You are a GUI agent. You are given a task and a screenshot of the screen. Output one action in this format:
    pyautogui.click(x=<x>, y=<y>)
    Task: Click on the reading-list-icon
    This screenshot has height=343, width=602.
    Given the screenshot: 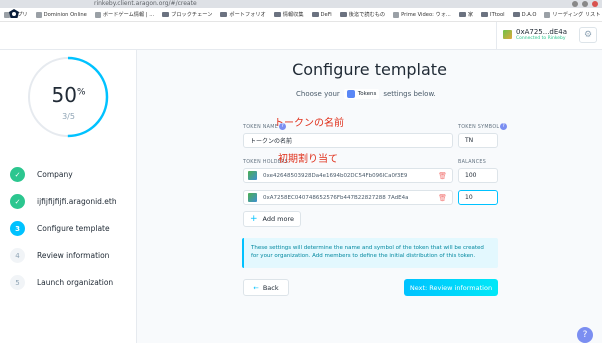 What is the action you would take?
    pyautogui.click(x=547, y=14)
    